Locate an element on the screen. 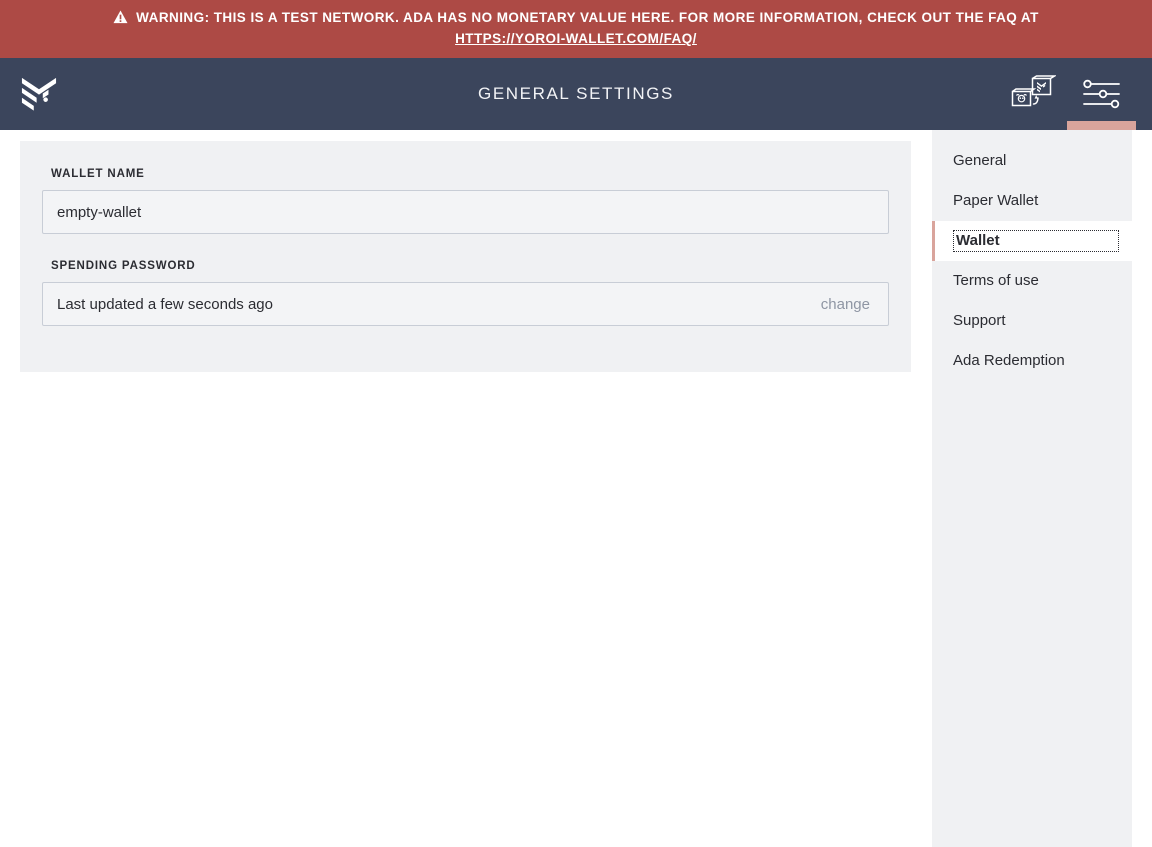 This screenshot has width=1152, height=847. spending-password-label: SPENDING PASSWORD is located at coordinates (123, 266).